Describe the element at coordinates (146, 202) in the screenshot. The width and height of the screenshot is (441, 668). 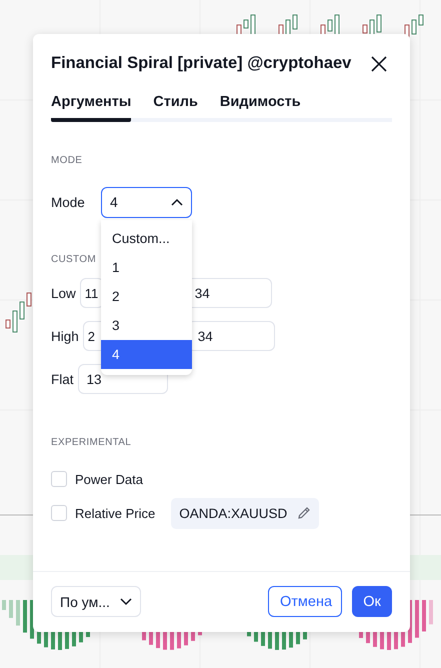
I see `mode-select: 4` at that location.